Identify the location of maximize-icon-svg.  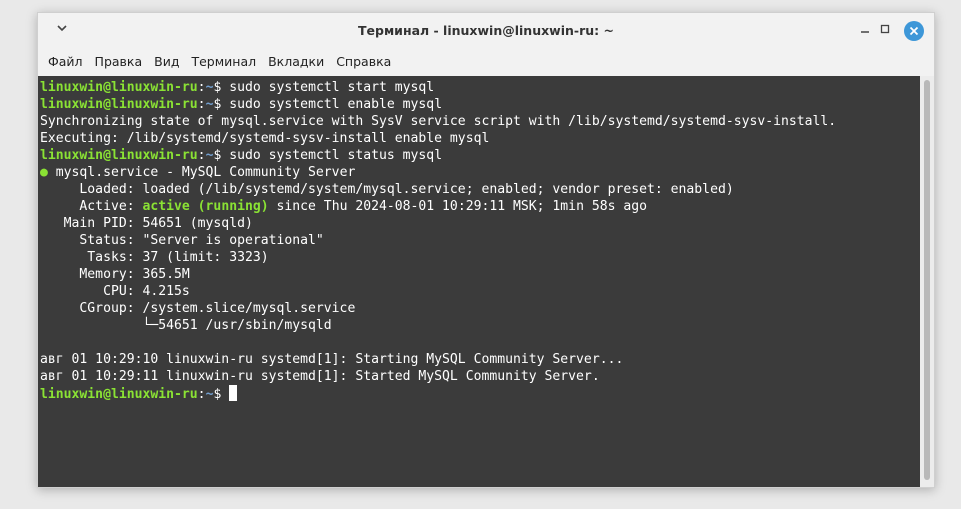
(885, 29).